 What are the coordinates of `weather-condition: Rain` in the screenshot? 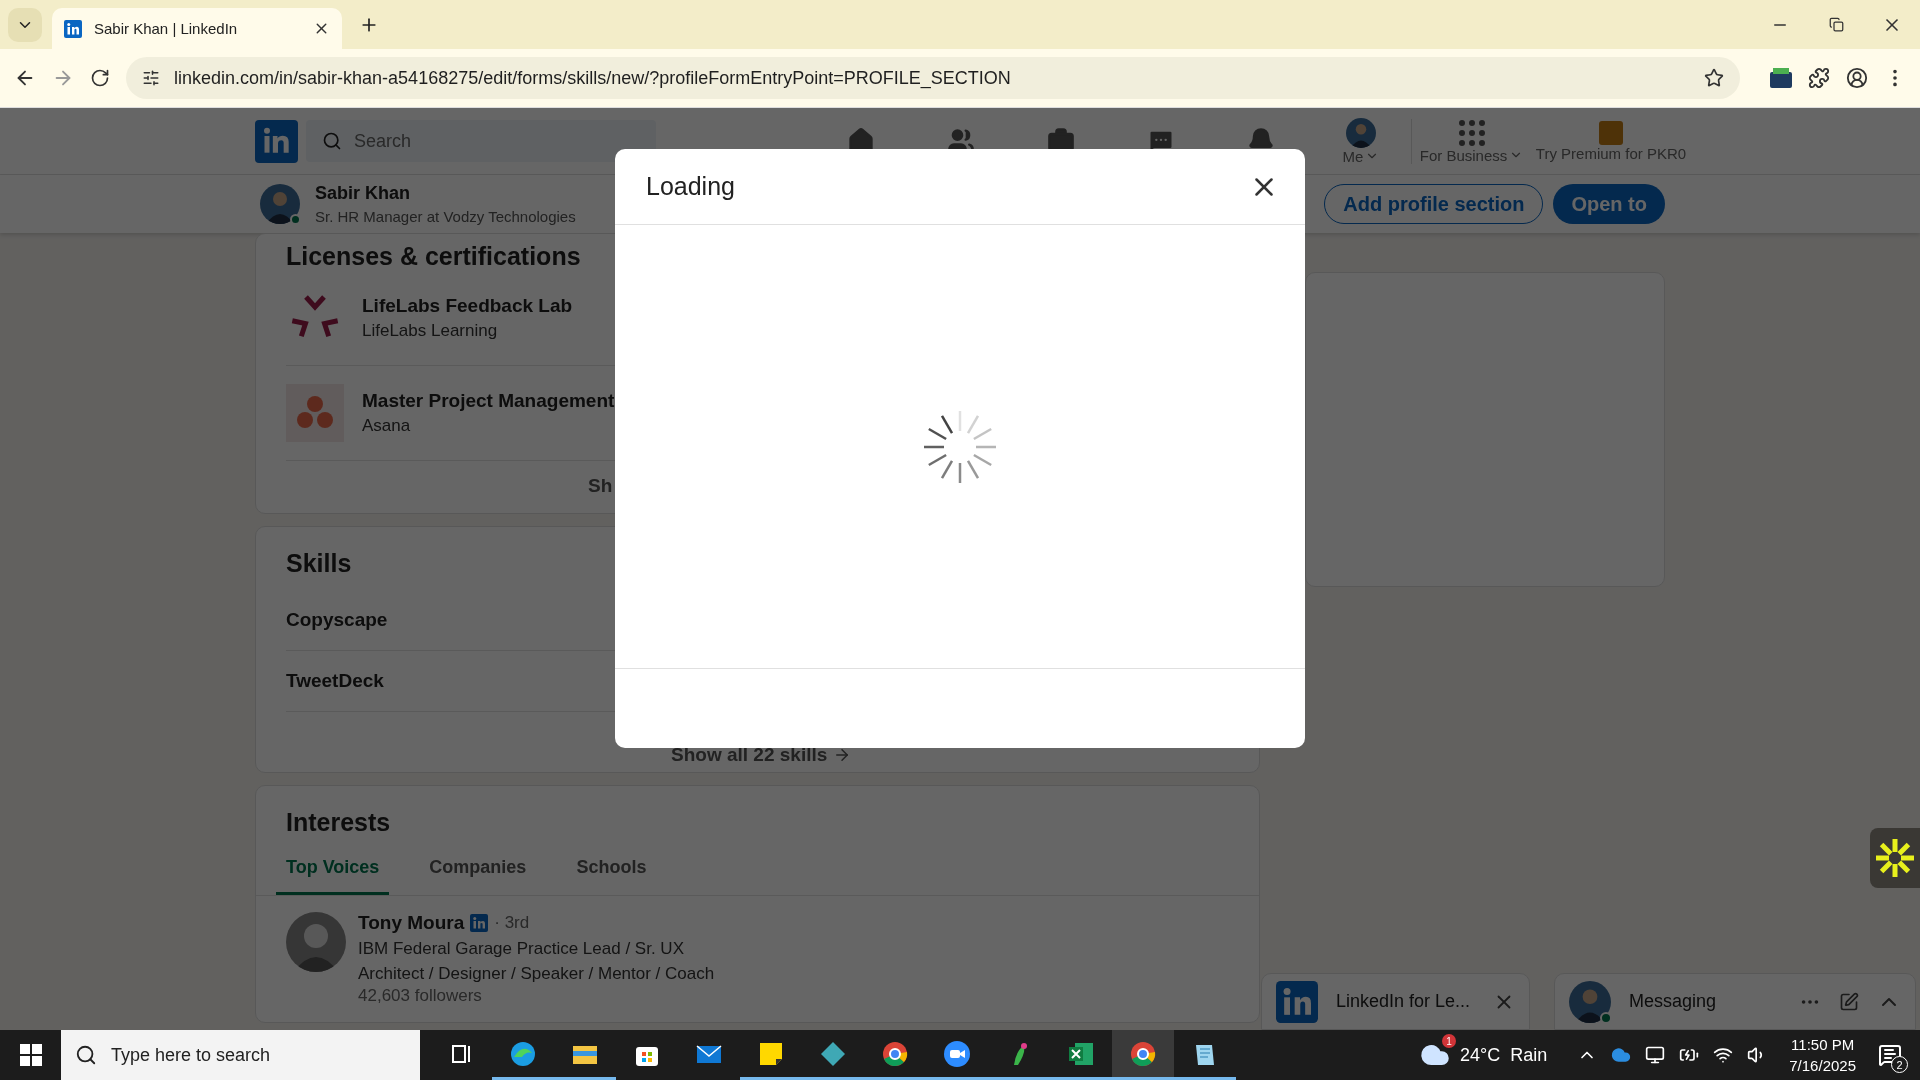 It's located at (1529, 1055).